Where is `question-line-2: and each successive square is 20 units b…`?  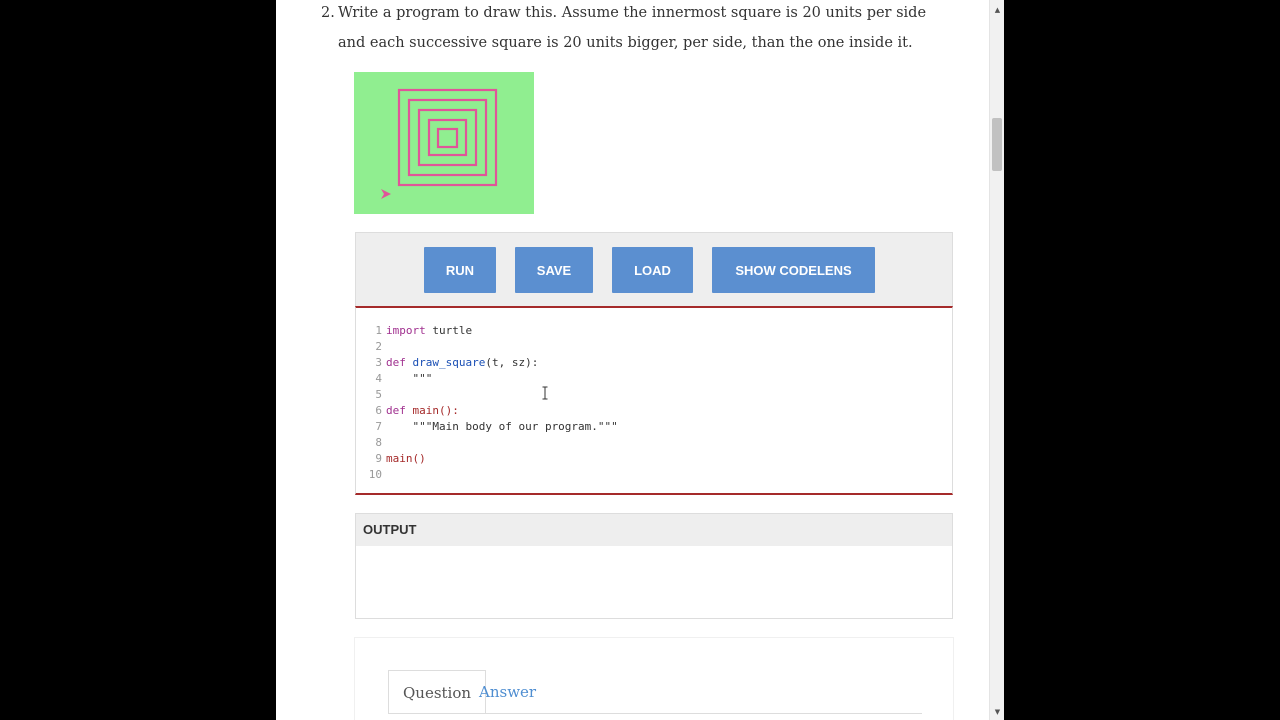
question-line-2: and each successive square is 20 units b… is located at coordinates (625, 43).